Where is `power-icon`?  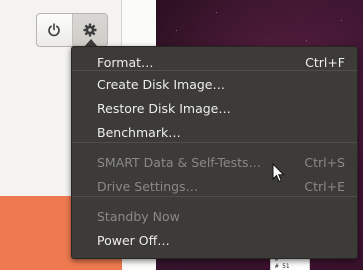 power-icon is located at coordinates (54, 30).